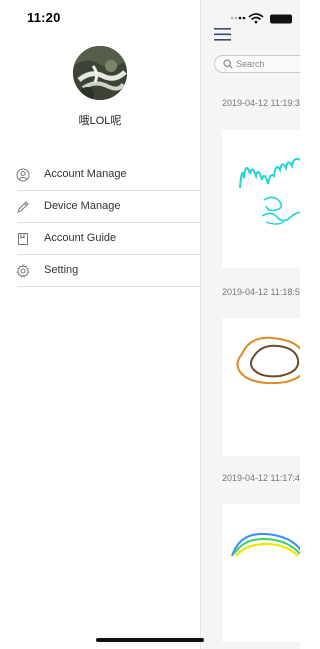 This screenshot has width=320, height=649. Describe the element at coordinates (261, 478) in the screenshot. I see `note-timestamp: 2019-04-12 11:17:4` at that location.